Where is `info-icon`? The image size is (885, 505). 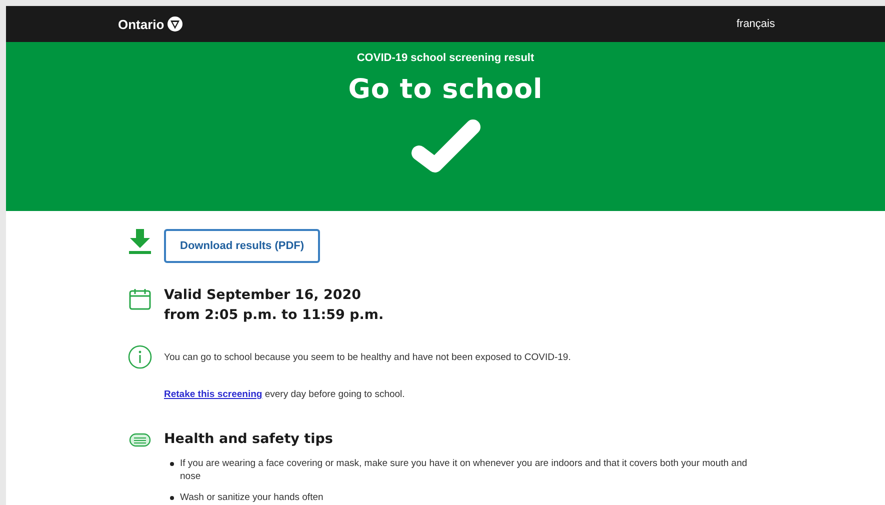 info-icon is located at coordinates (140, 357).